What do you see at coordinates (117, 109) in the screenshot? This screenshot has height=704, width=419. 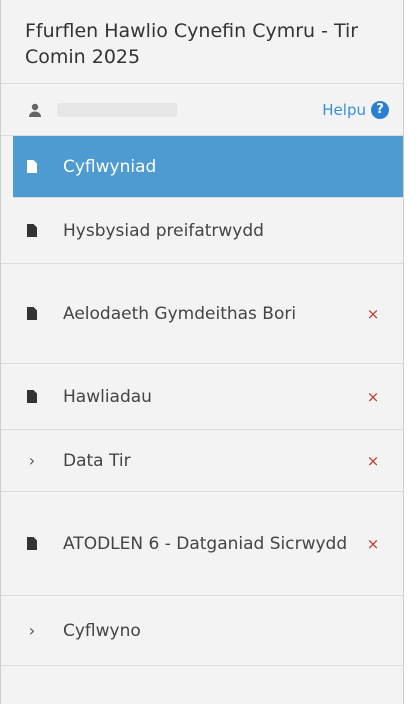 I see `user-name-redacted` at bounding box center [117, 109].